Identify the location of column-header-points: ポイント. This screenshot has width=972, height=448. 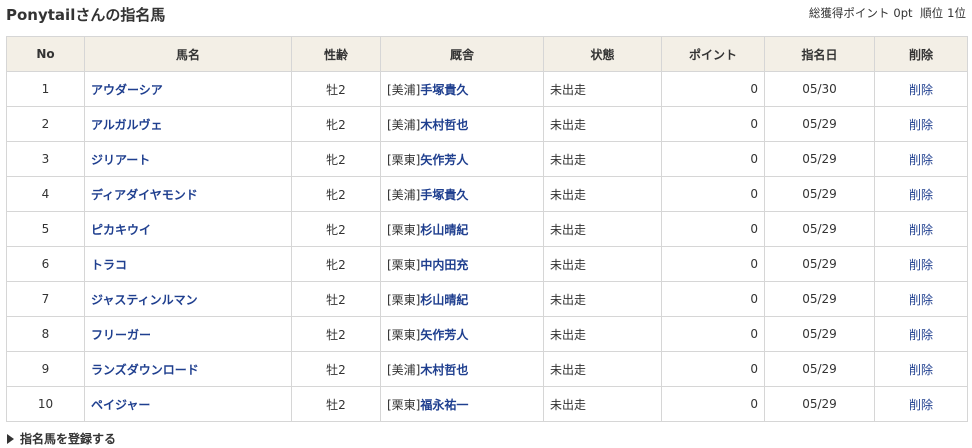
(713, 54).